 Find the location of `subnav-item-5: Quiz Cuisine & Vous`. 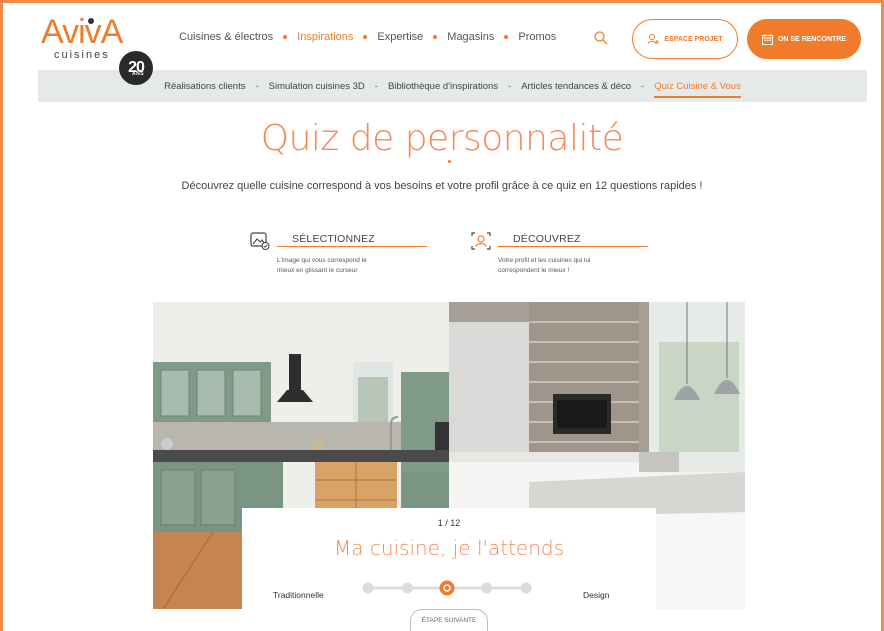

subnav-item-5: Quiz Cuisine & Vous is located at coordinates (697, 89).